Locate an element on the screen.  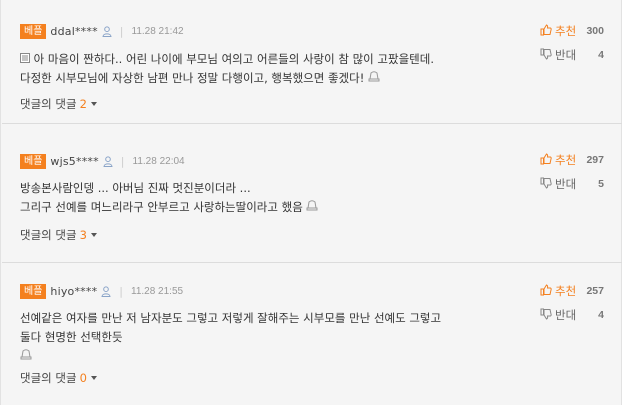
upvote-button: 추천 257 is located at coordinates (572, 291).